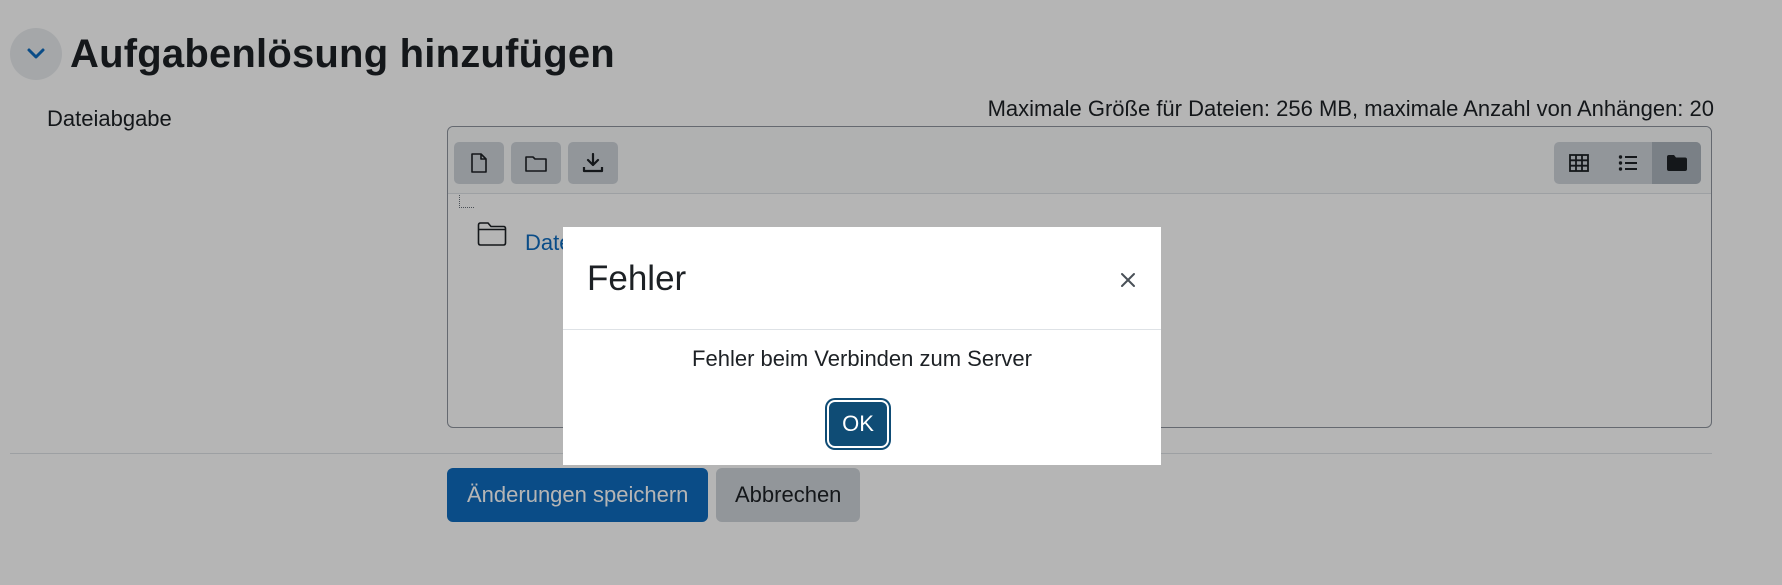 The height and width of the screenshot is (585, 1782). What do you see at coordinates (862, 278) in the screenshot?
I see `dialog-header: Fehler` at bounding box center [862, 278].